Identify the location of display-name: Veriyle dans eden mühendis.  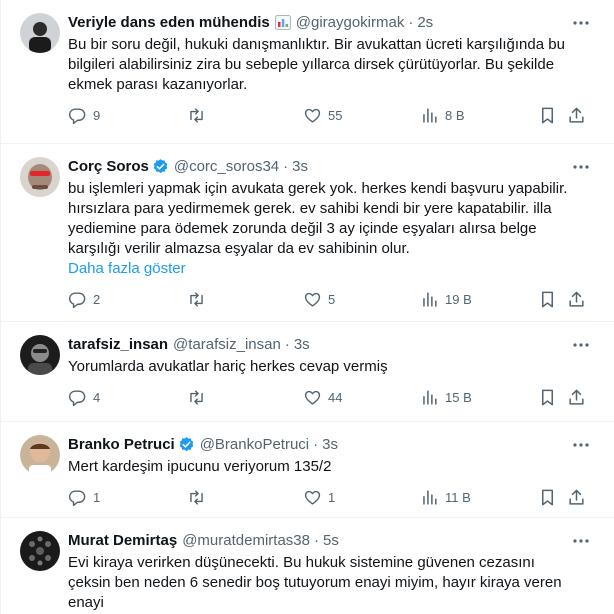
(169, 22).